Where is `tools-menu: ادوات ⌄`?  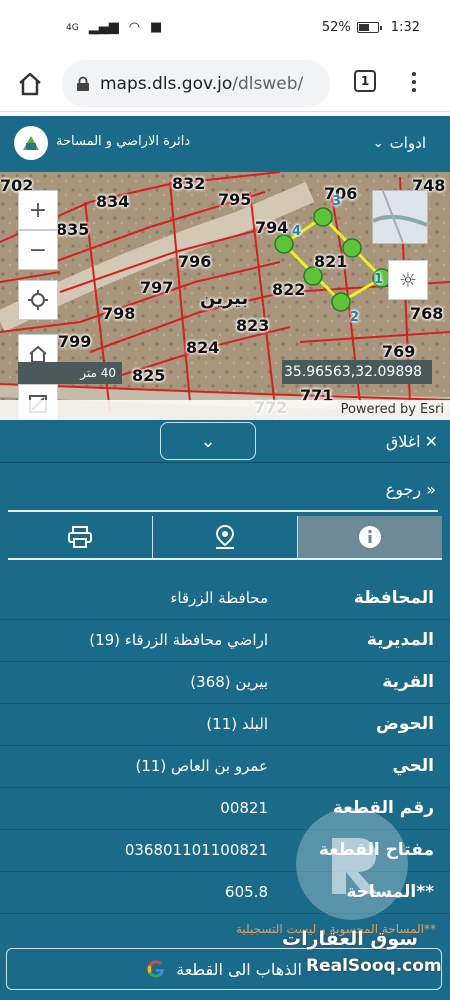 tools-menu: ادوات ⌄ is located at coordinates (399, 143).